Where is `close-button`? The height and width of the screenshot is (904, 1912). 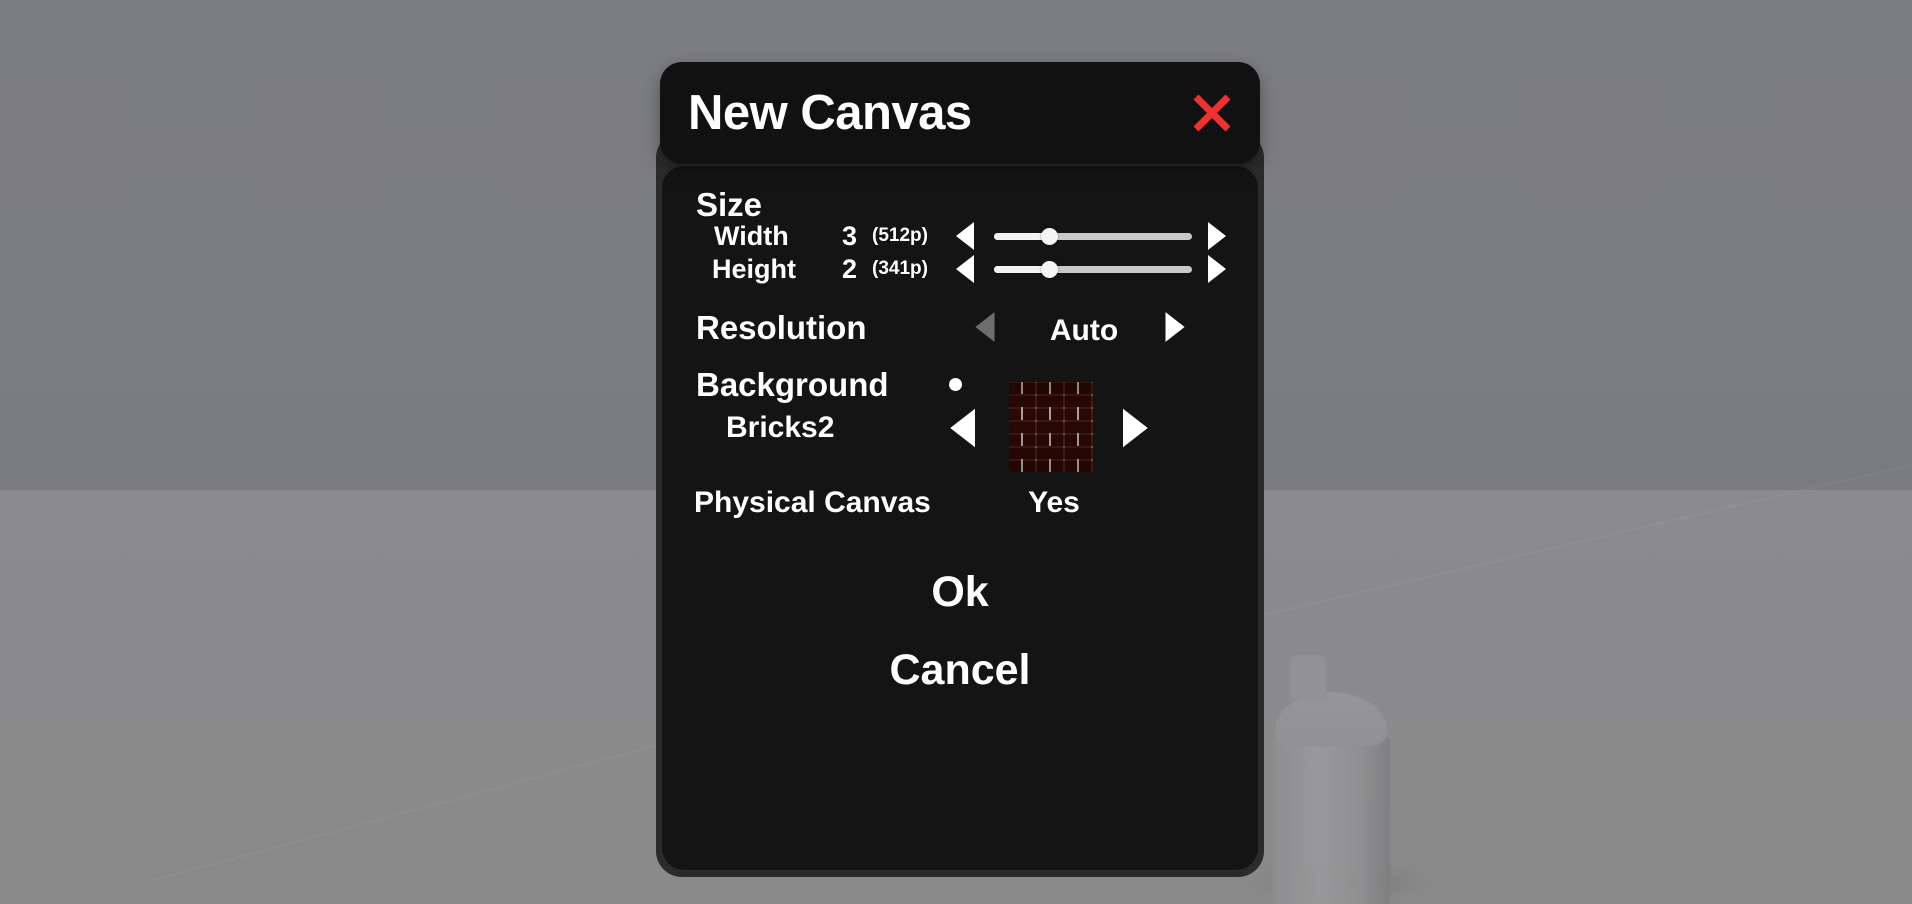 close-button is located at coordinates (1212, 113).